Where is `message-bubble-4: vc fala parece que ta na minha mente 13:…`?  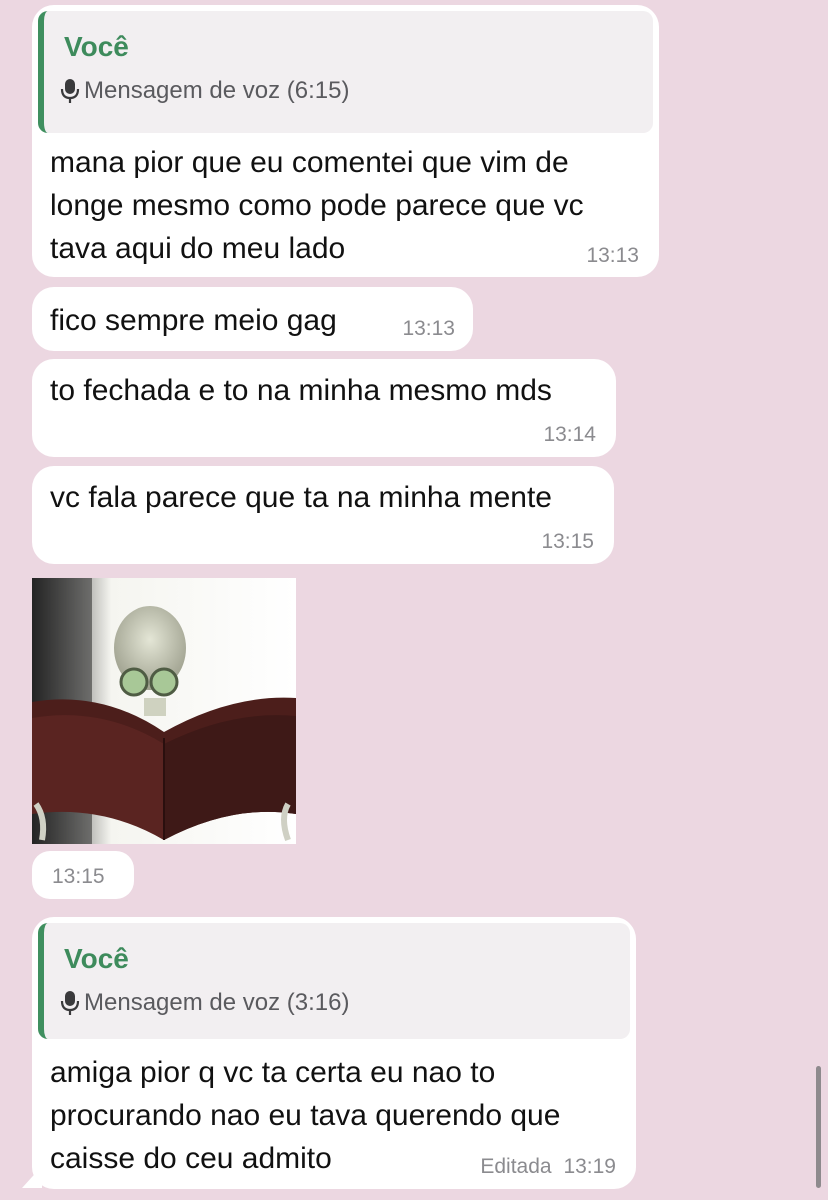
message-bubble-4: vc fala parece que ta na minha mente 13:… is located at coordinates (323, 515).